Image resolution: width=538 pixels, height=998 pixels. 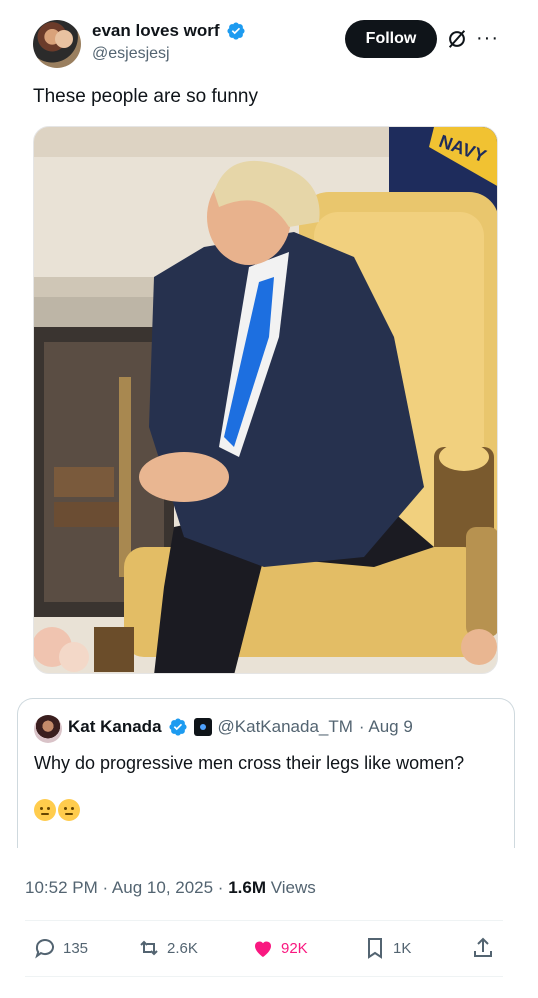 I want to click on post-timestamp: 10:52 PM · Aug 10, 2025 · 1.6M Views, so click(x=170, y=888).